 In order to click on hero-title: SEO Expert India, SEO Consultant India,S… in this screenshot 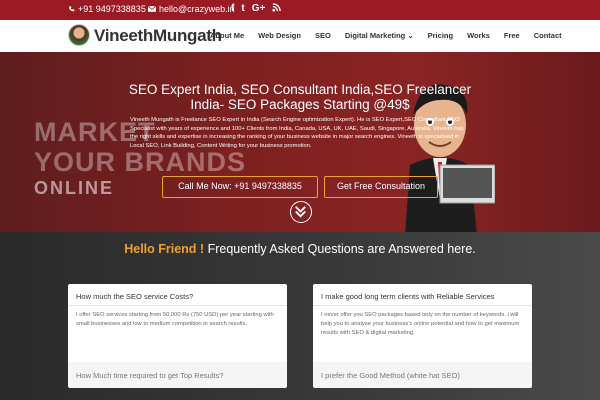, I will do `click(300, 97)`.